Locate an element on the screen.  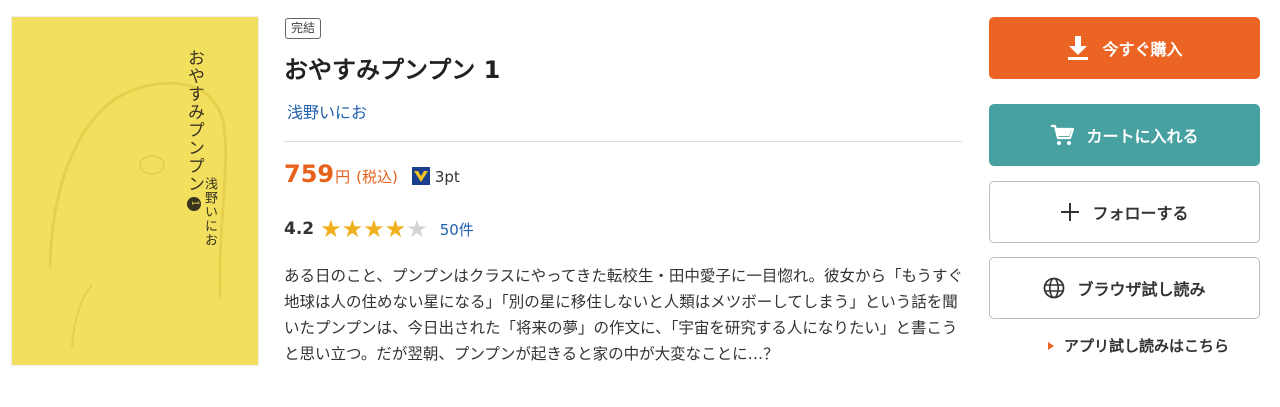
download-icon is located at coordinates (1078, 48).